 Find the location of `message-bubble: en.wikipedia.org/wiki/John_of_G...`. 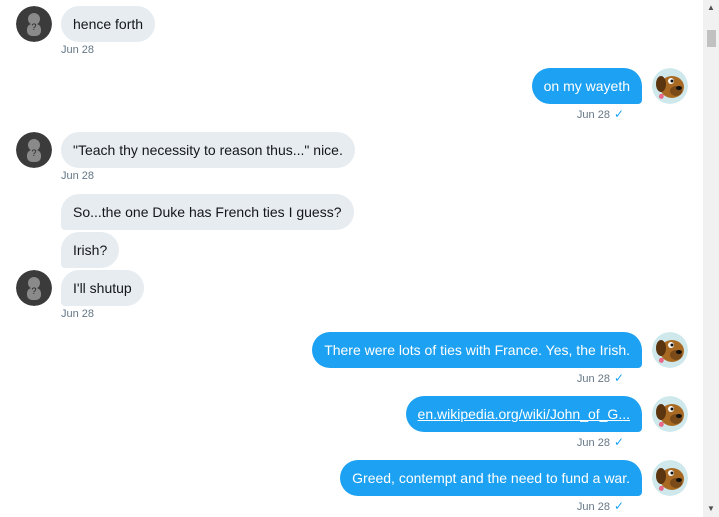

message-bubble: en.wikipedia.org/wiki/John_of_G... is located at coordinates (523, 414).